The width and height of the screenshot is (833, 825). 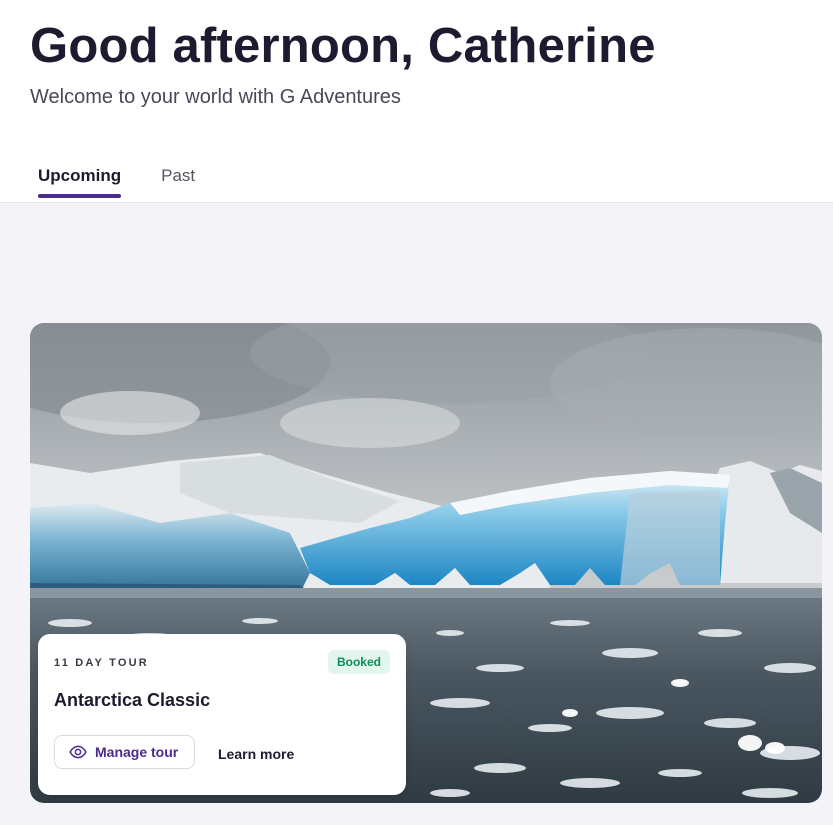 I want to click on tour-duration: 11 DAY TOUR, so click(x=101, y=663).